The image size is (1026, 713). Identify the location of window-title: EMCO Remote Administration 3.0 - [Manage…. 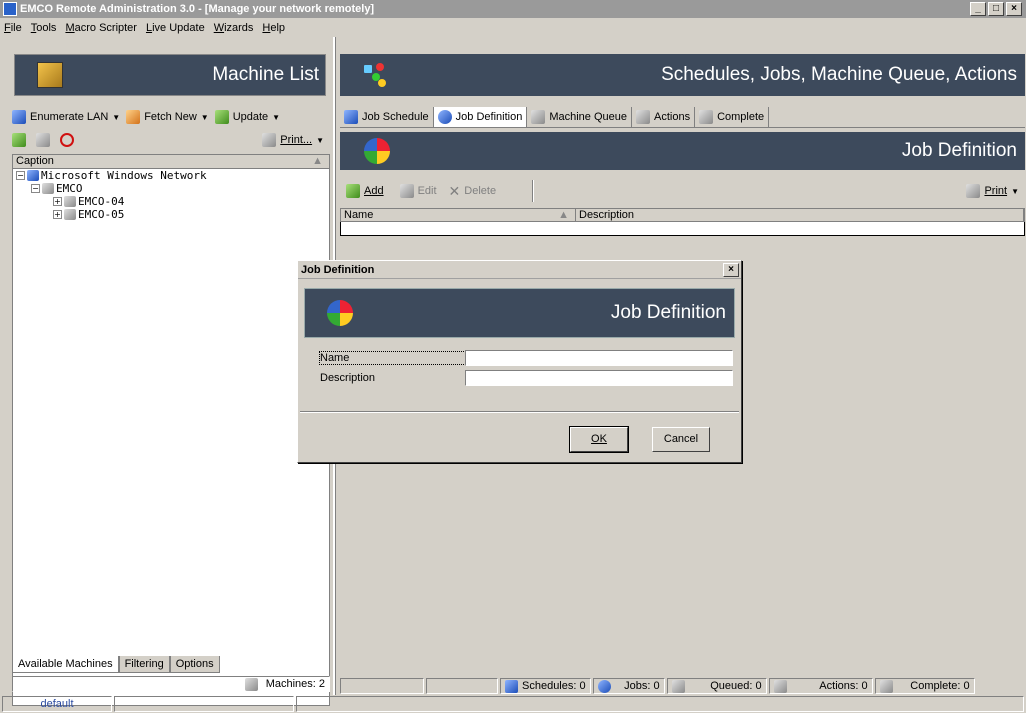
(197, 9).